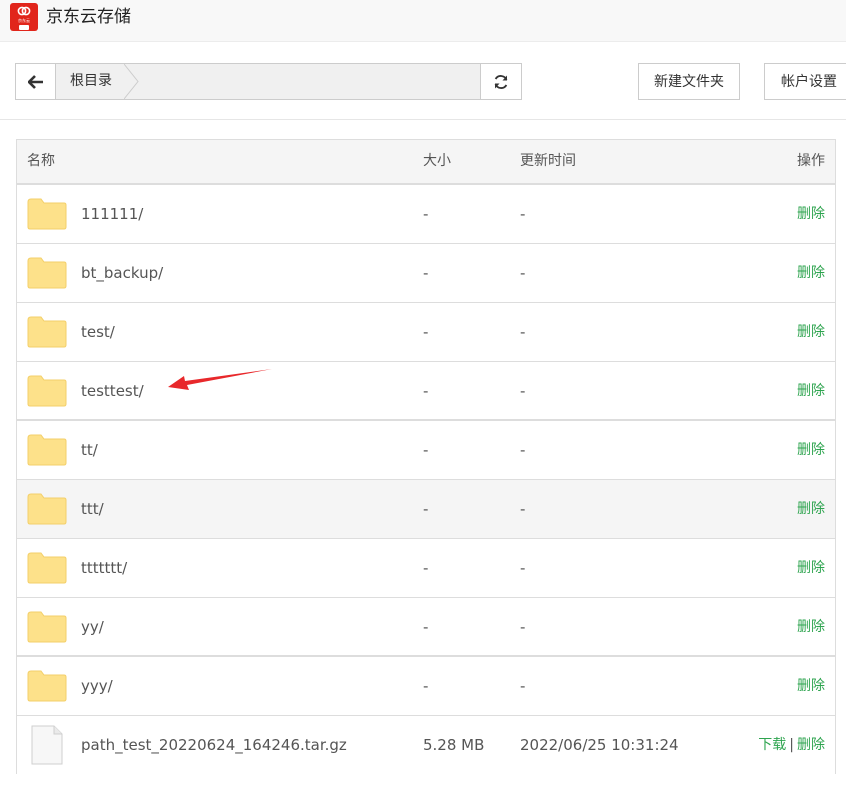 Image resolution: width=846 pixels, height=797 pixels. Describe the element at coordinates (104, 568) in the screenshot. I see `file-name: ttttttt/` at that location.